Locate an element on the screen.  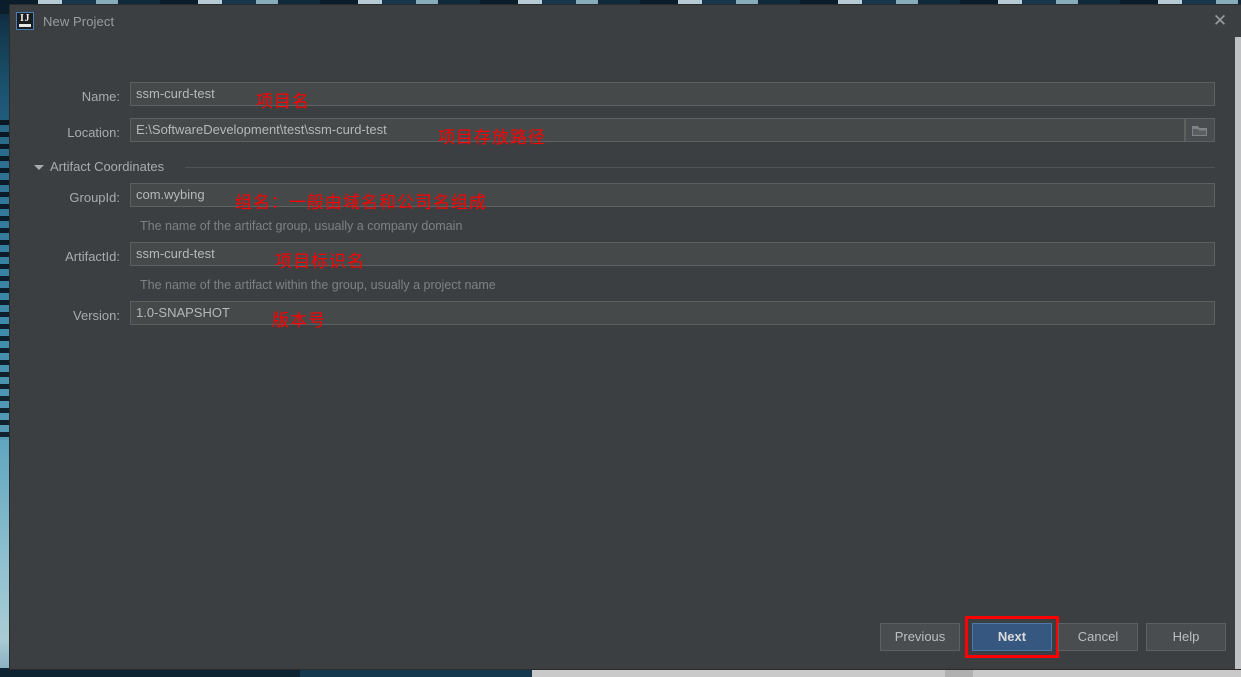
taskbar-left-segment is located at coordinates (150, 672).